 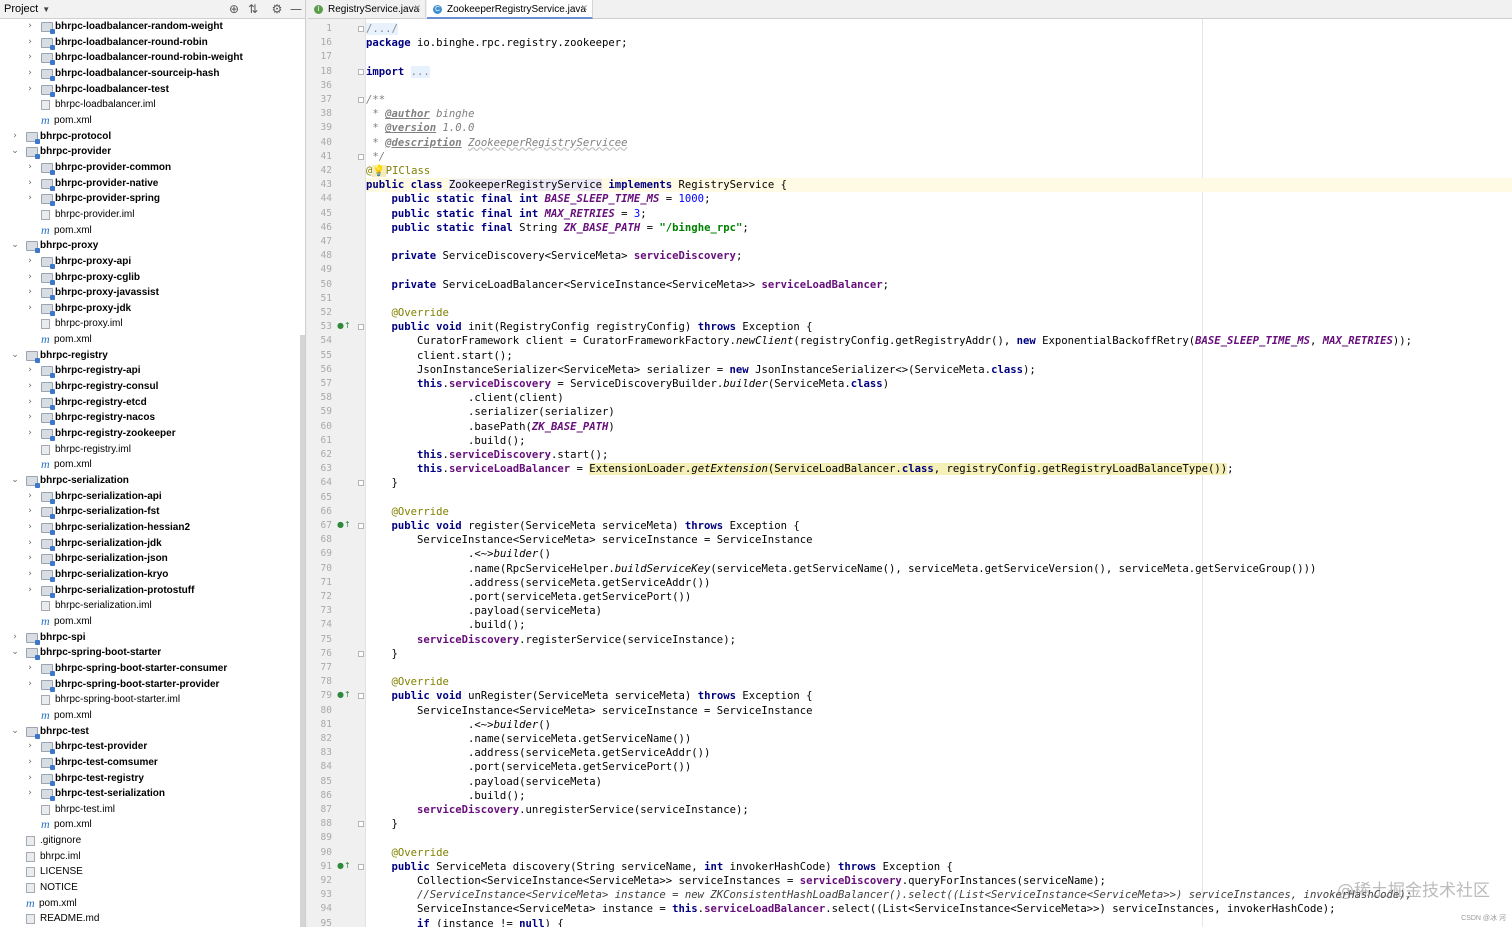 I want to click on tree-node: › bhrpc-registry-consul, so click(x=150, y=387).